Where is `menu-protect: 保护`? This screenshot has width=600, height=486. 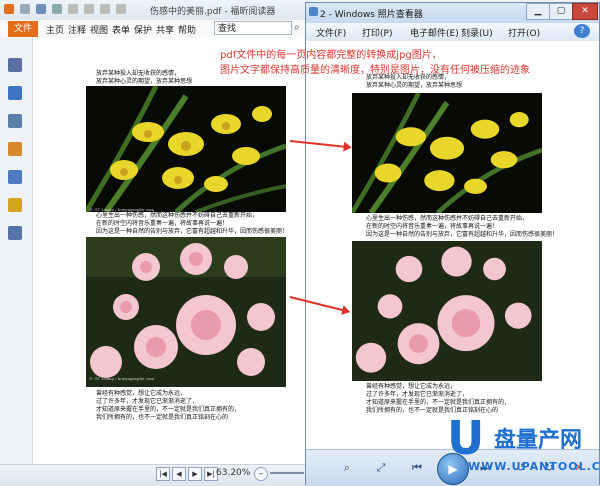 menu-protect: 保护 is located at coordinates (143, 29).